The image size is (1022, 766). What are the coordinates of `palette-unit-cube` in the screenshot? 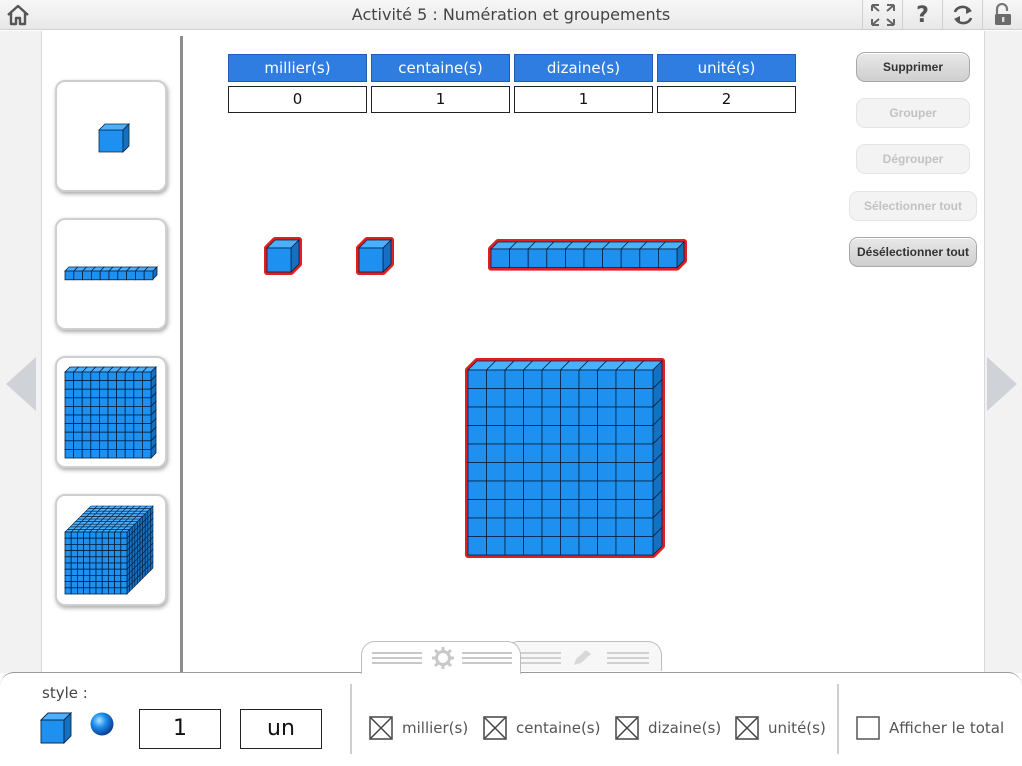 It's located at (111, 136).